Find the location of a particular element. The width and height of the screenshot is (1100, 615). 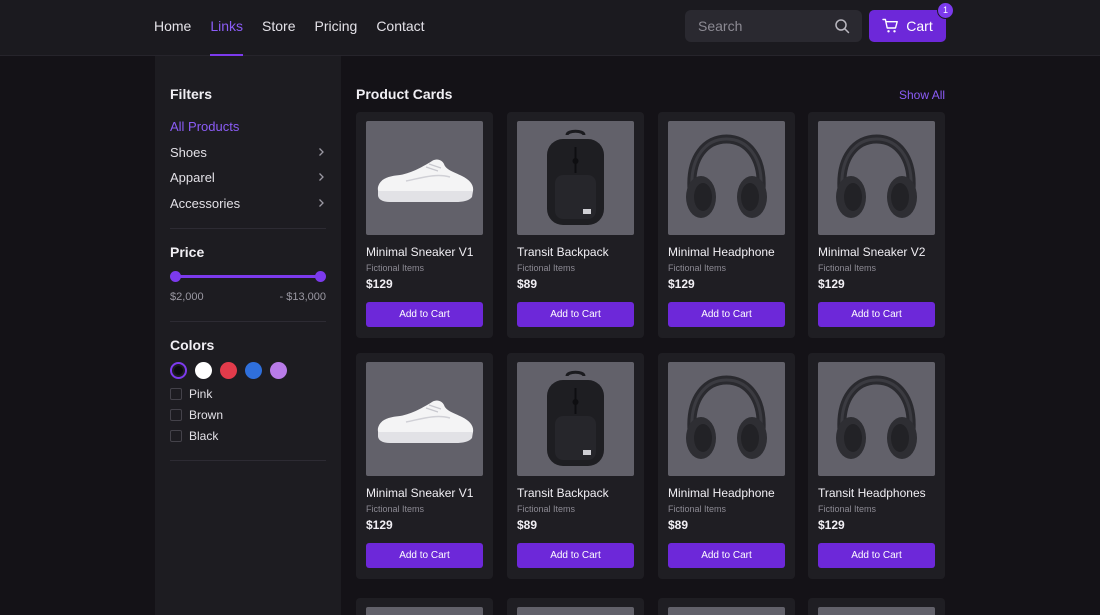

color-option-black: Black is located at coordinates (194, 436).